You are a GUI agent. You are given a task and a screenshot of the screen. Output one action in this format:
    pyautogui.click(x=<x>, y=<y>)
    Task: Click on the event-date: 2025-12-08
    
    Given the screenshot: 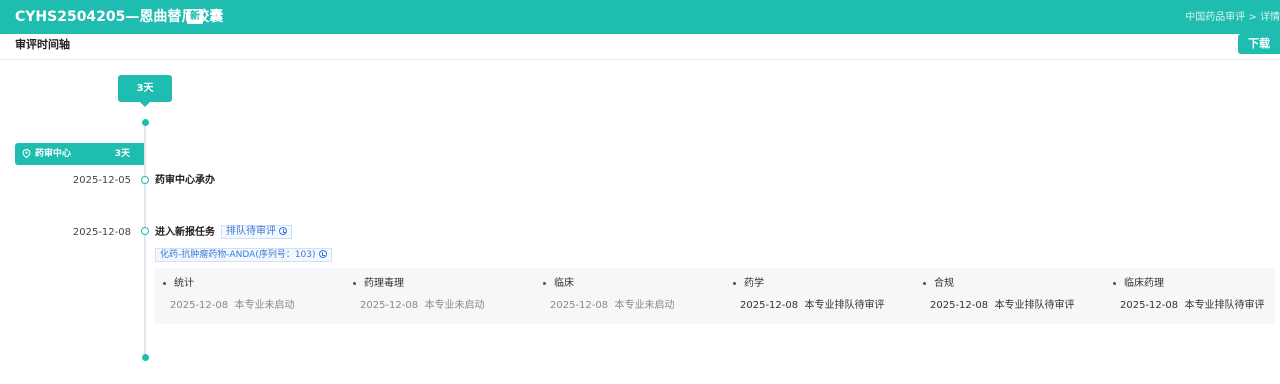 What is the action you would take?
    pyautogui.click(x=101, y=232)
    